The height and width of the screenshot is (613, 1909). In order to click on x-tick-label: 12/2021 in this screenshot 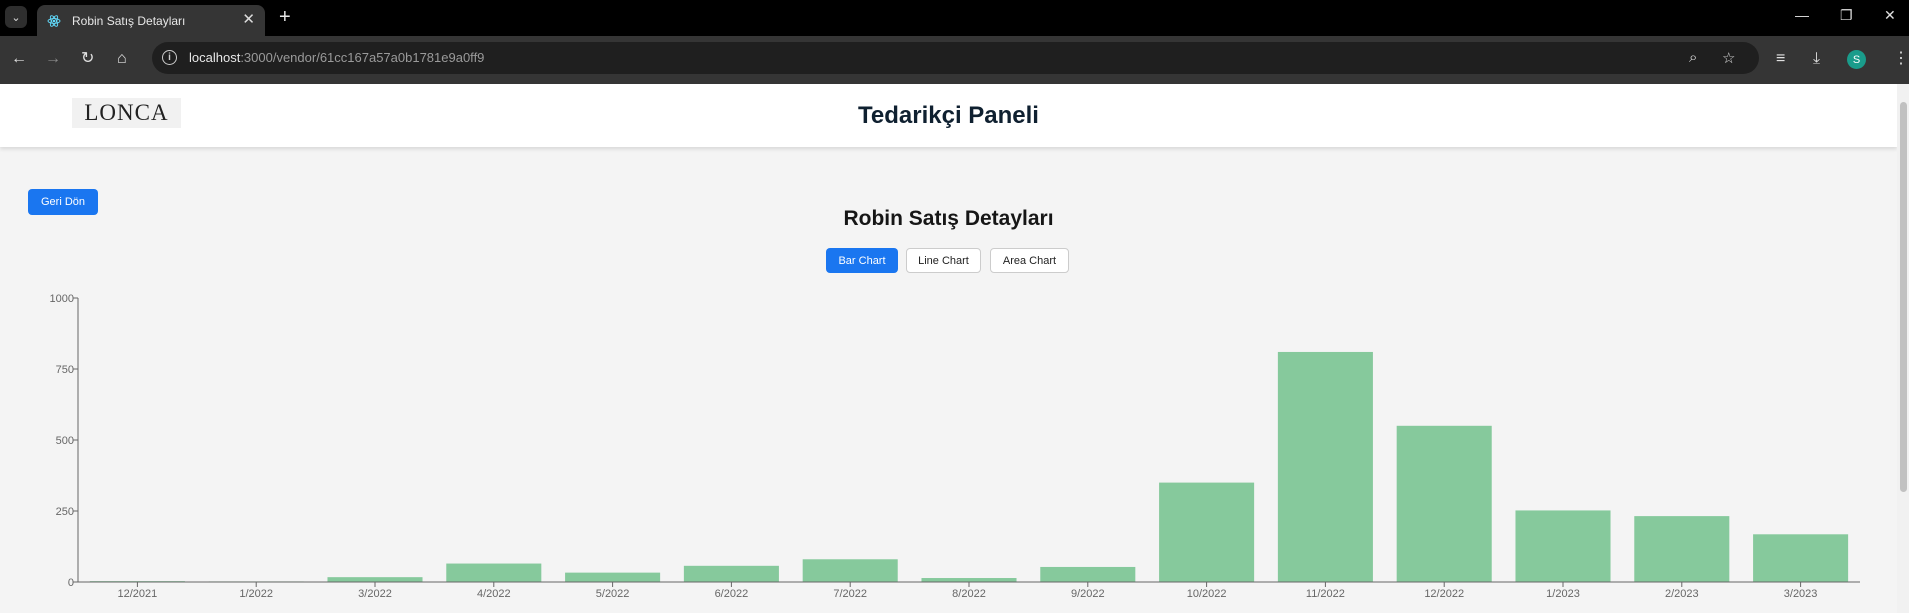, I will do `click(138, 594)`.